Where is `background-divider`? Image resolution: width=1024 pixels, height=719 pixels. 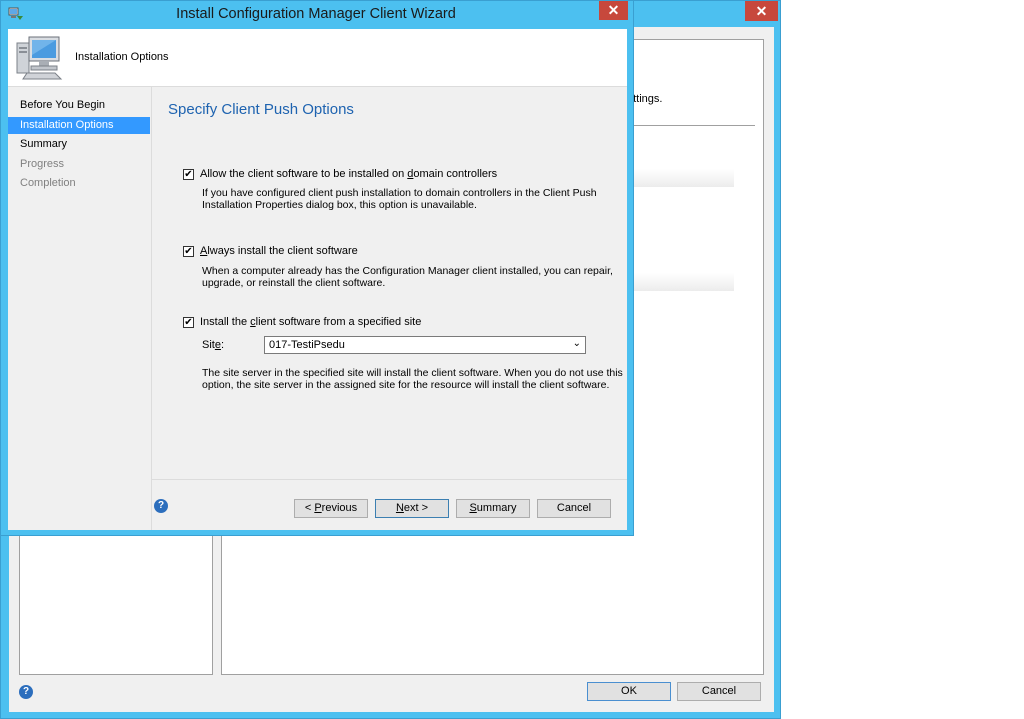 background-divider is located at coordinates (691, 125).